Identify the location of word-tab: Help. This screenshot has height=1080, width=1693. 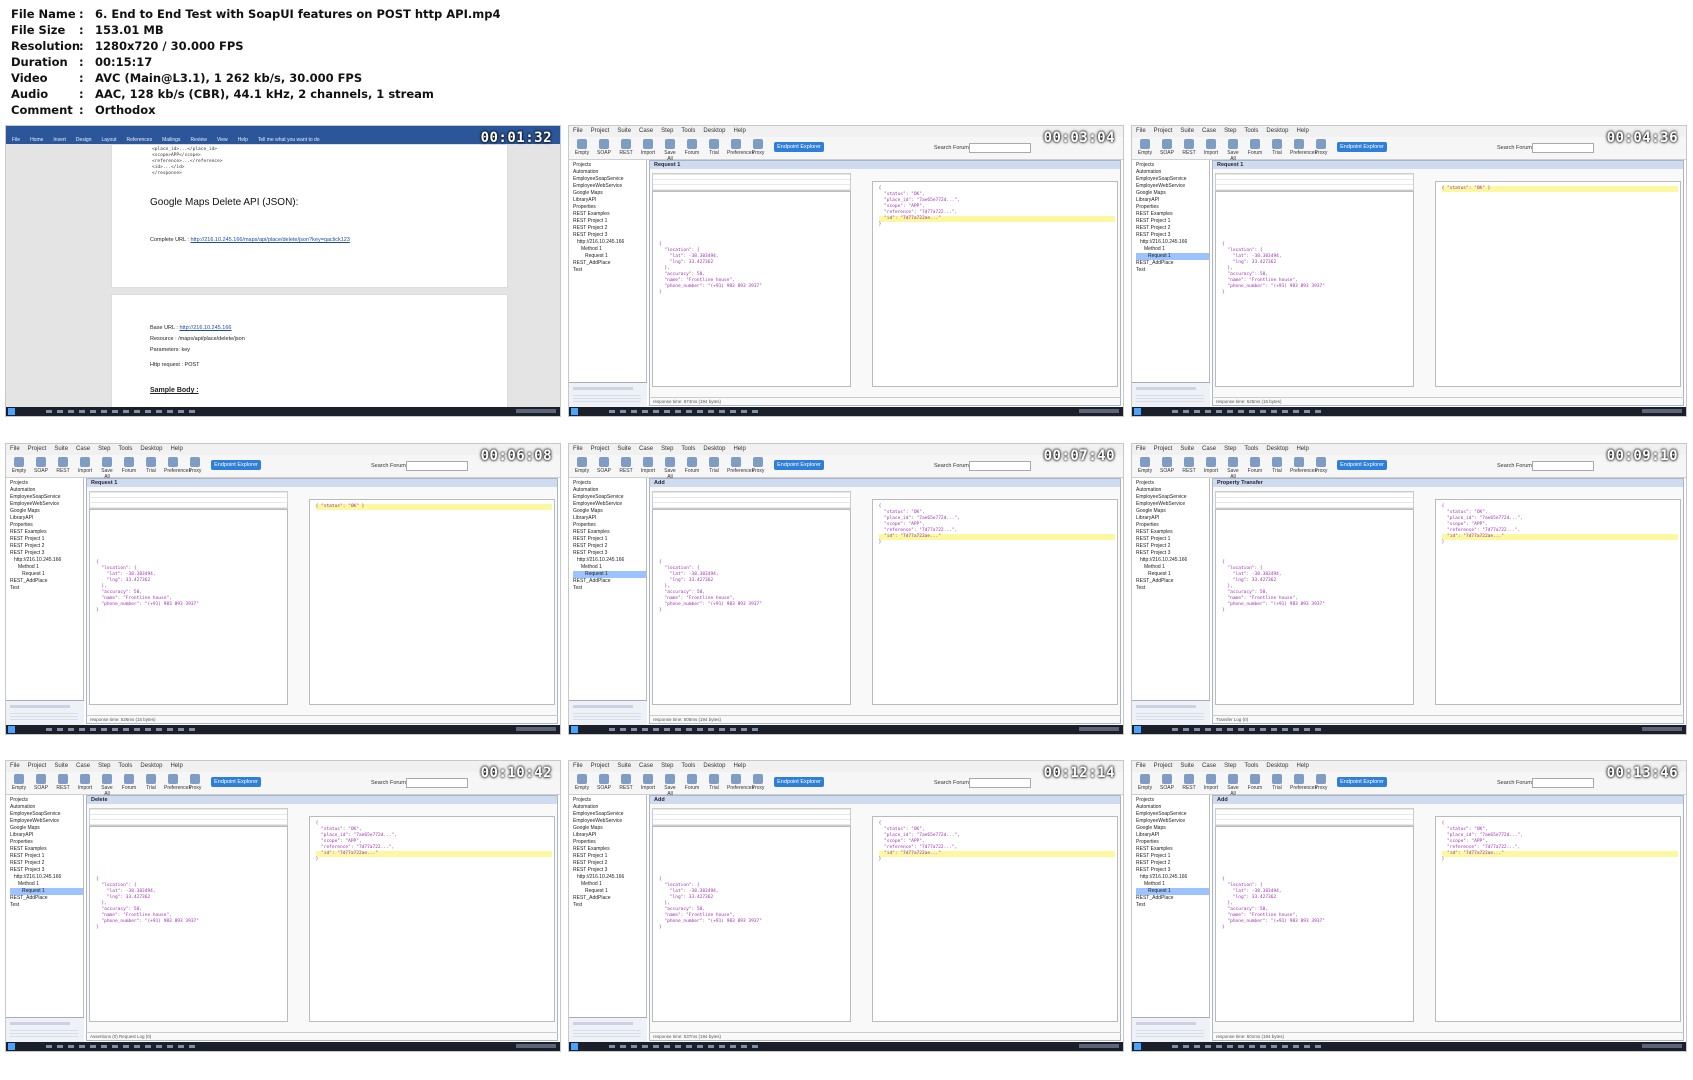
(243, 140).